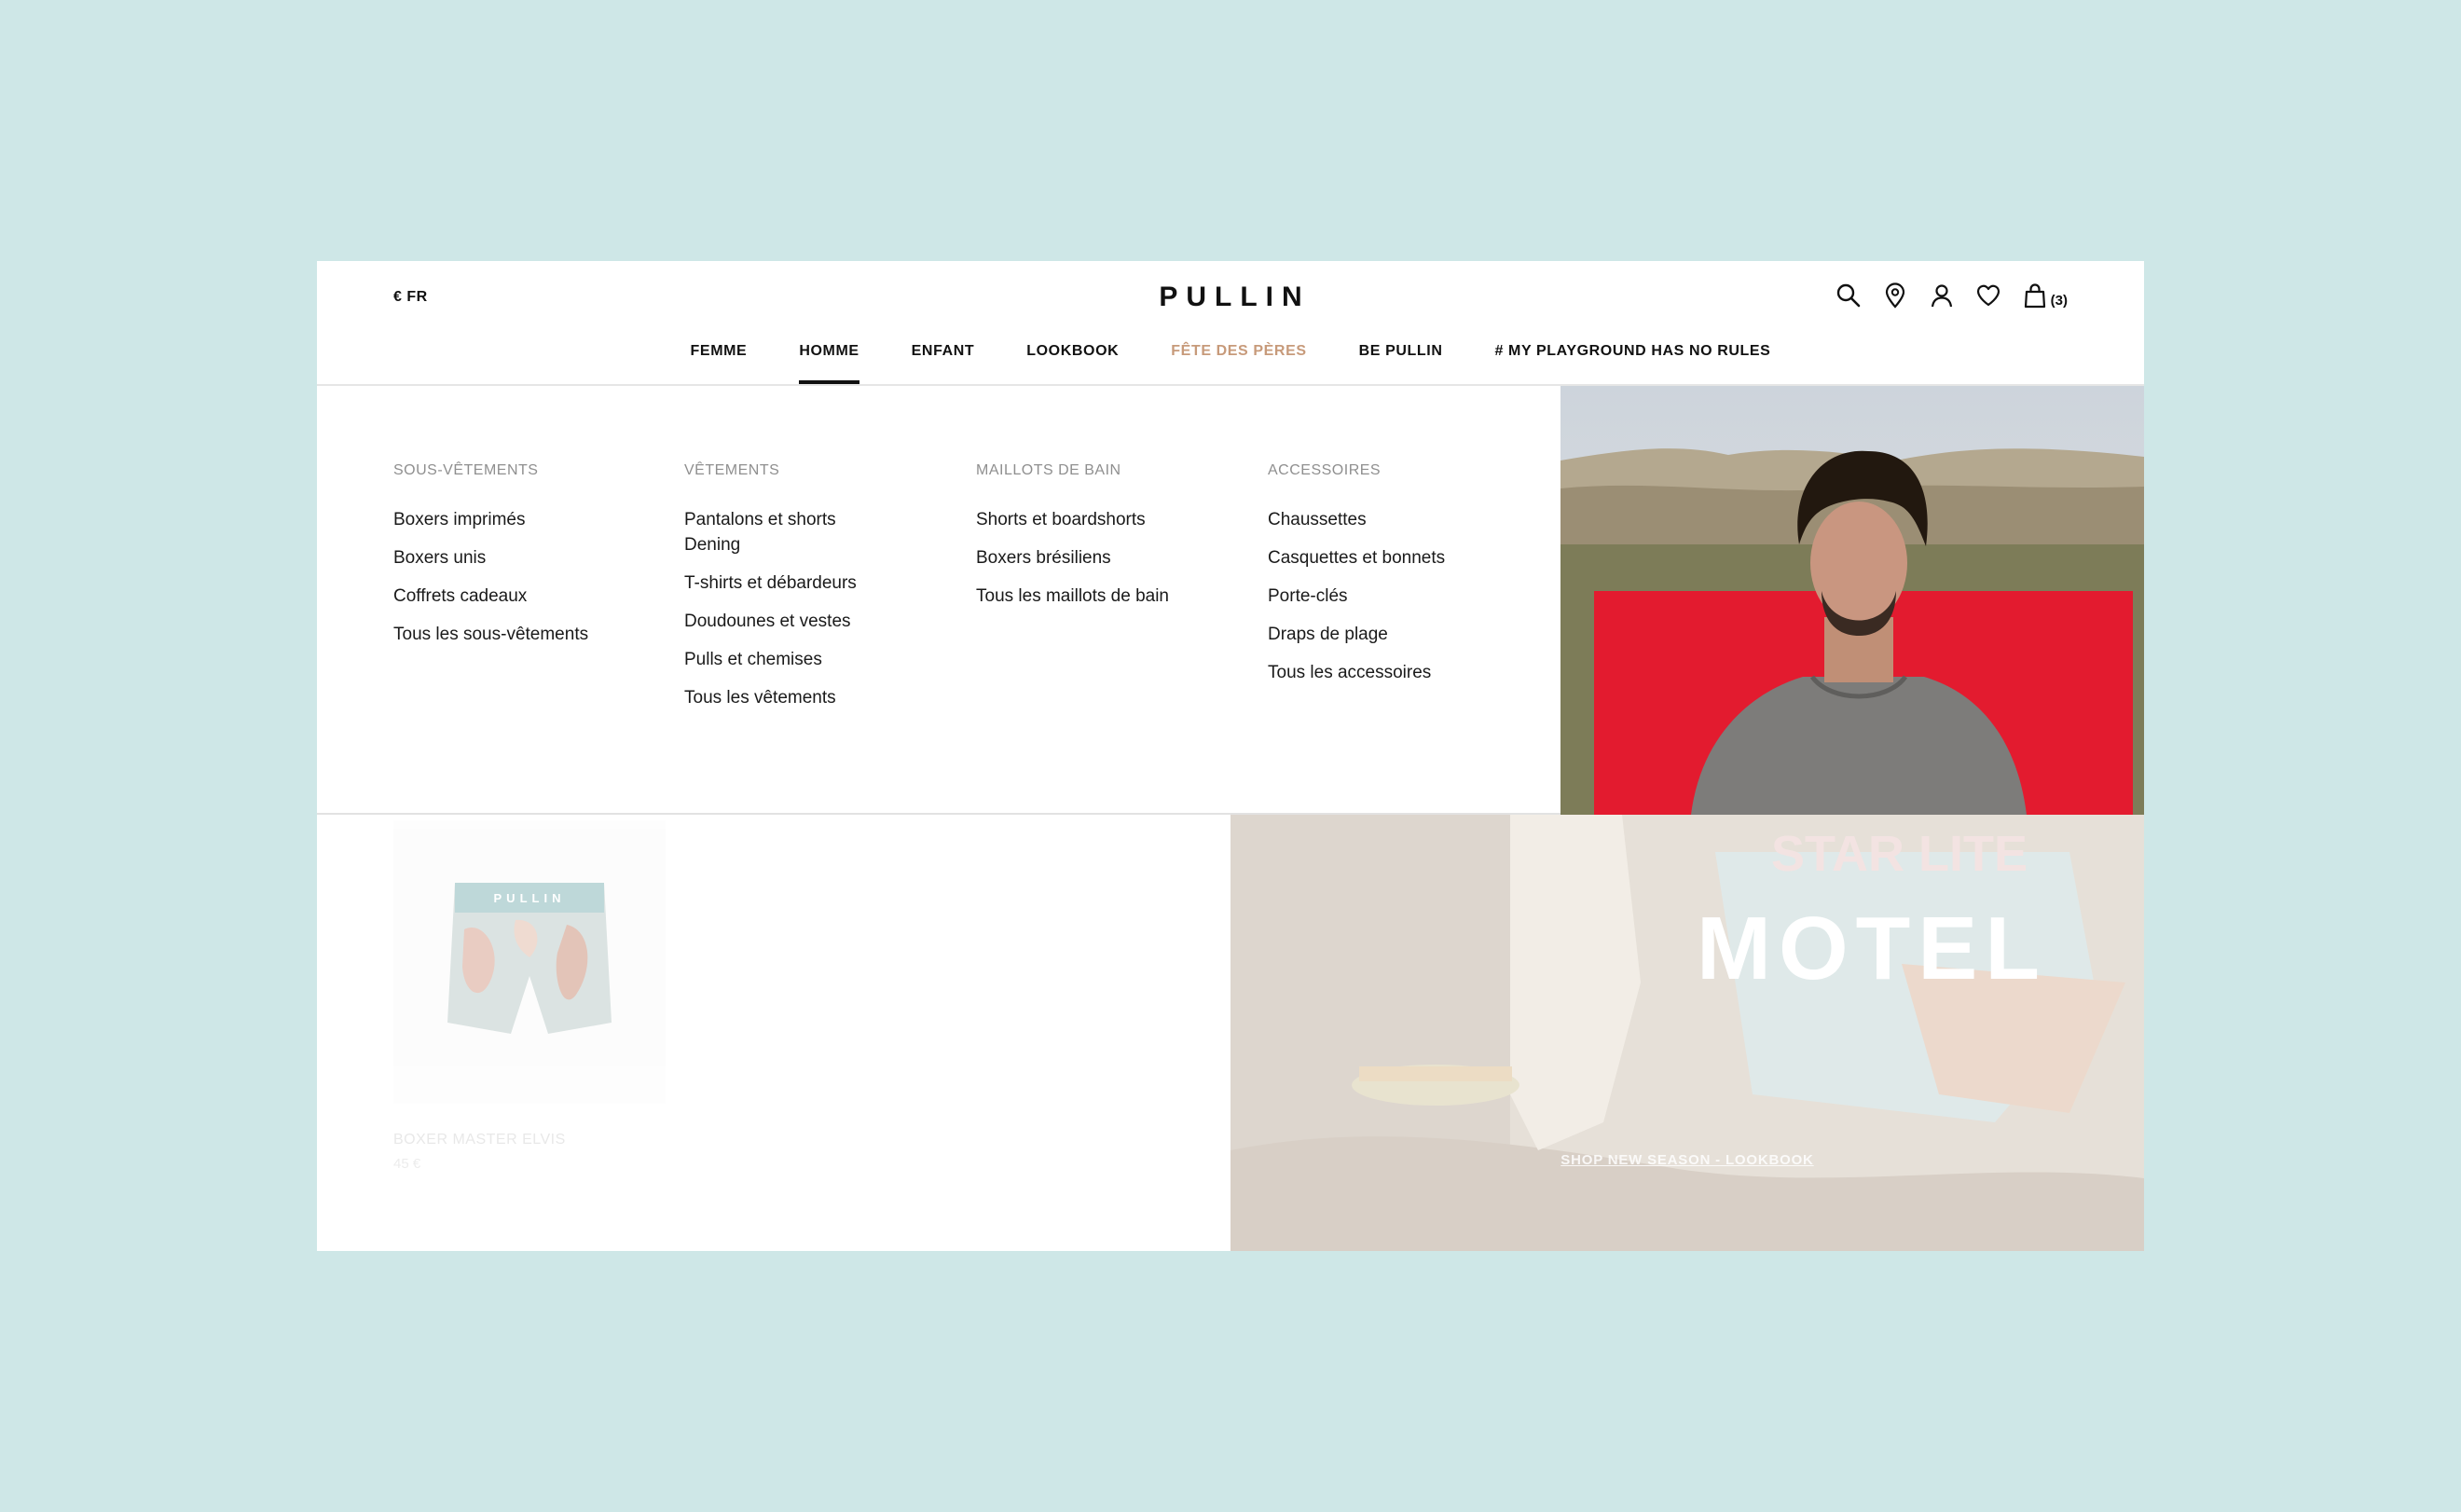 Image resolution: width=2461 pixels, height=1512 pixels. Describe the element at coordinates (786, 660) in the screenshot. I see `menu-link: Pulls et chemises` at that location.